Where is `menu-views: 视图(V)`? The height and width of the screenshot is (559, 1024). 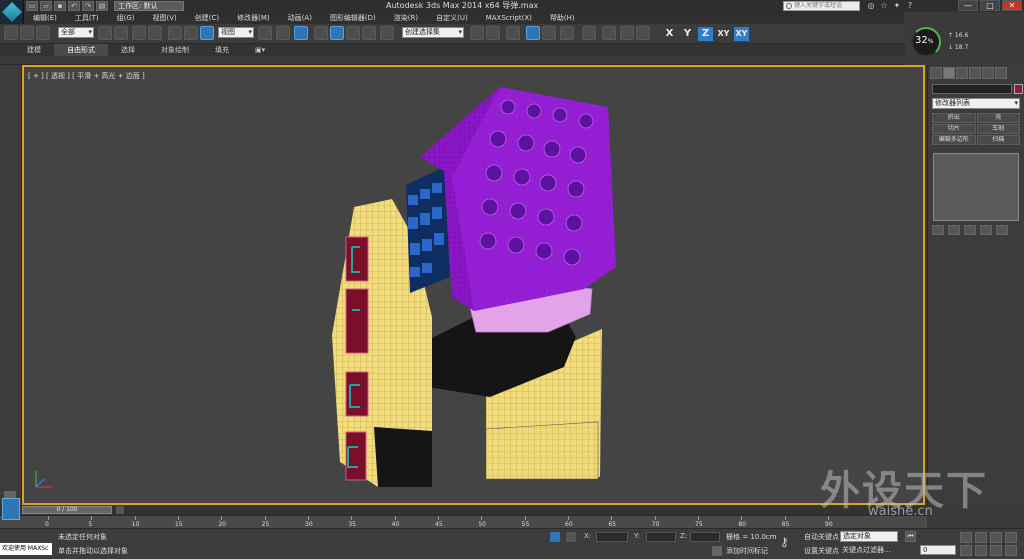
menu-views: 视图(V) is located at coordinates (165, 18).